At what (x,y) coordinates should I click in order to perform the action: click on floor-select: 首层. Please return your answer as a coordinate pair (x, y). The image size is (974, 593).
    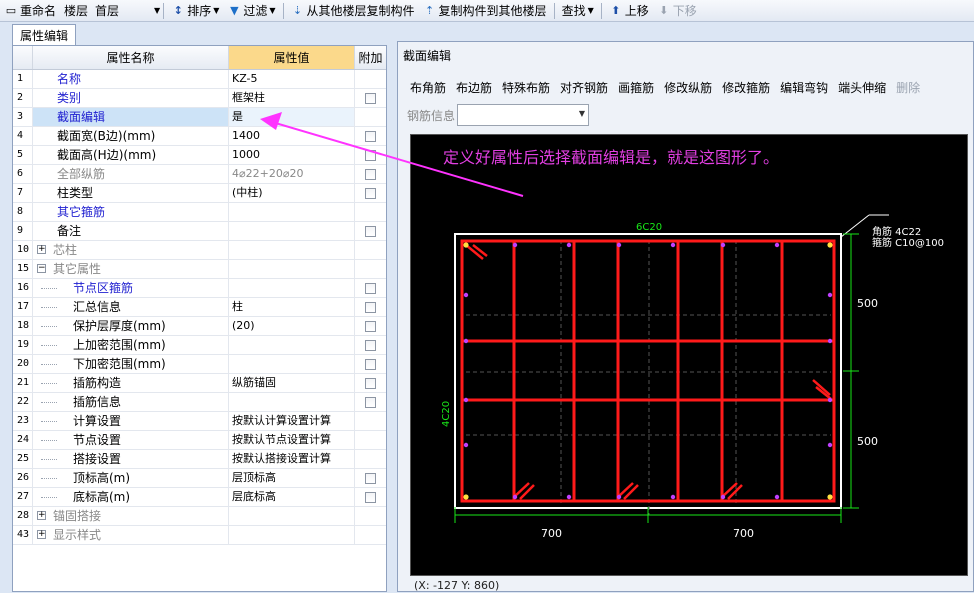
    Looking at the image, I should click on (122, 11).